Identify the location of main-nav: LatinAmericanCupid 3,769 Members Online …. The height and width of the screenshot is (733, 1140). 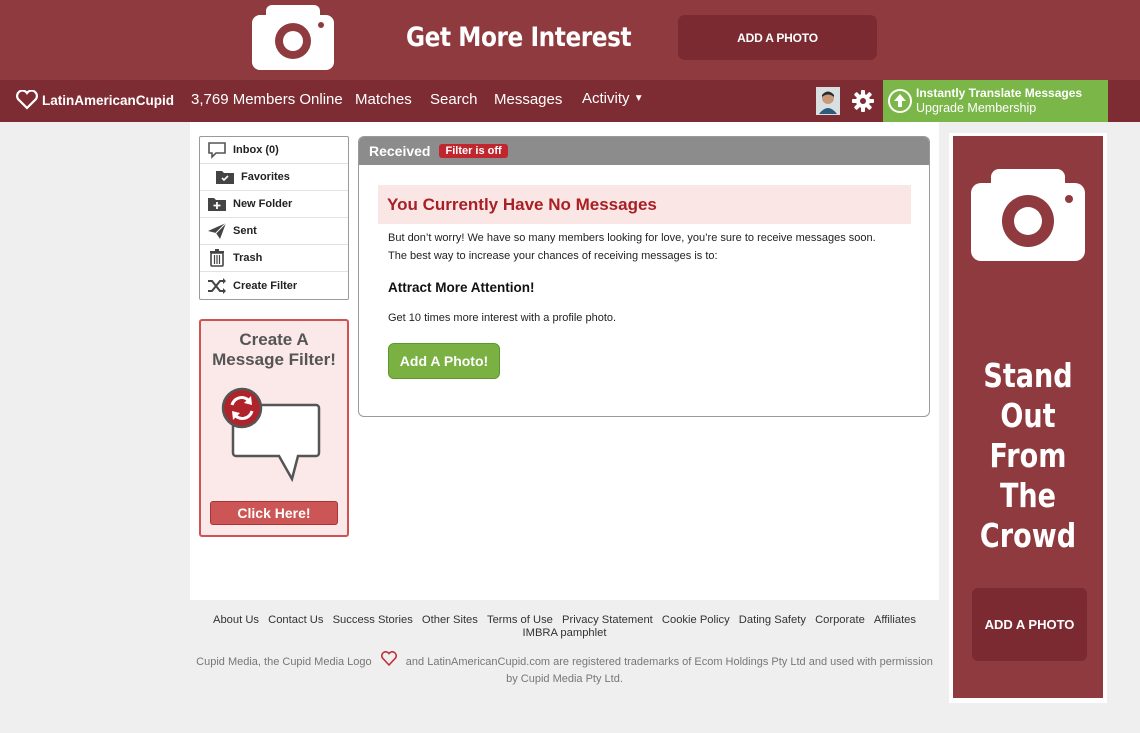
(570, 101).